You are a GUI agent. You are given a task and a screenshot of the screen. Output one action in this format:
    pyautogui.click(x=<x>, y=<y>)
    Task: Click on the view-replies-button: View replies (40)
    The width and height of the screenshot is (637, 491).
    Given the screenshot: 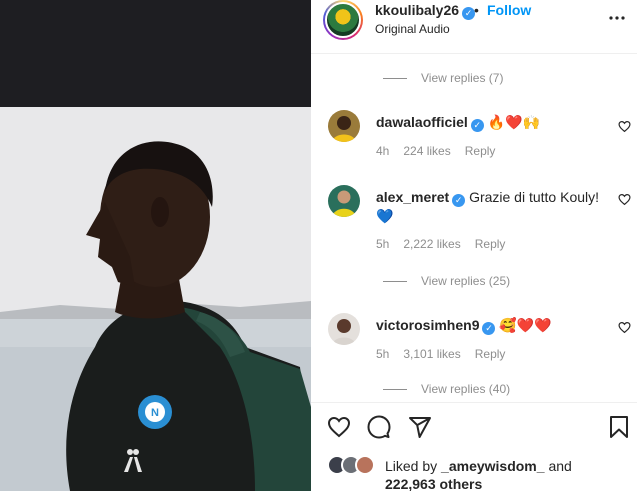 What is the action you would take?
    pyautogui.click(x=446, y=390)
    